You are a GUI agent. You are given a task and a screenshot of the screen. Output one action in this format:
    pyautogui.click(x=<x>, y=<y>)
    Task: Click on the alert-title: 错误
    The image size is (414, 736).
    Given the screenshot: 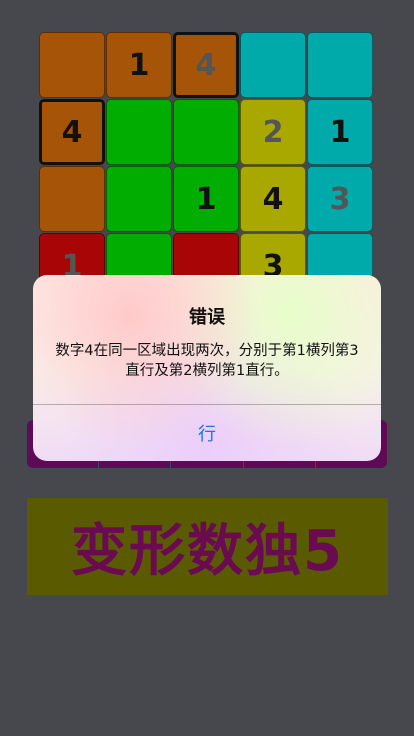 What is the action you would take?
    pyautogui.click(x=207, y=317)
    